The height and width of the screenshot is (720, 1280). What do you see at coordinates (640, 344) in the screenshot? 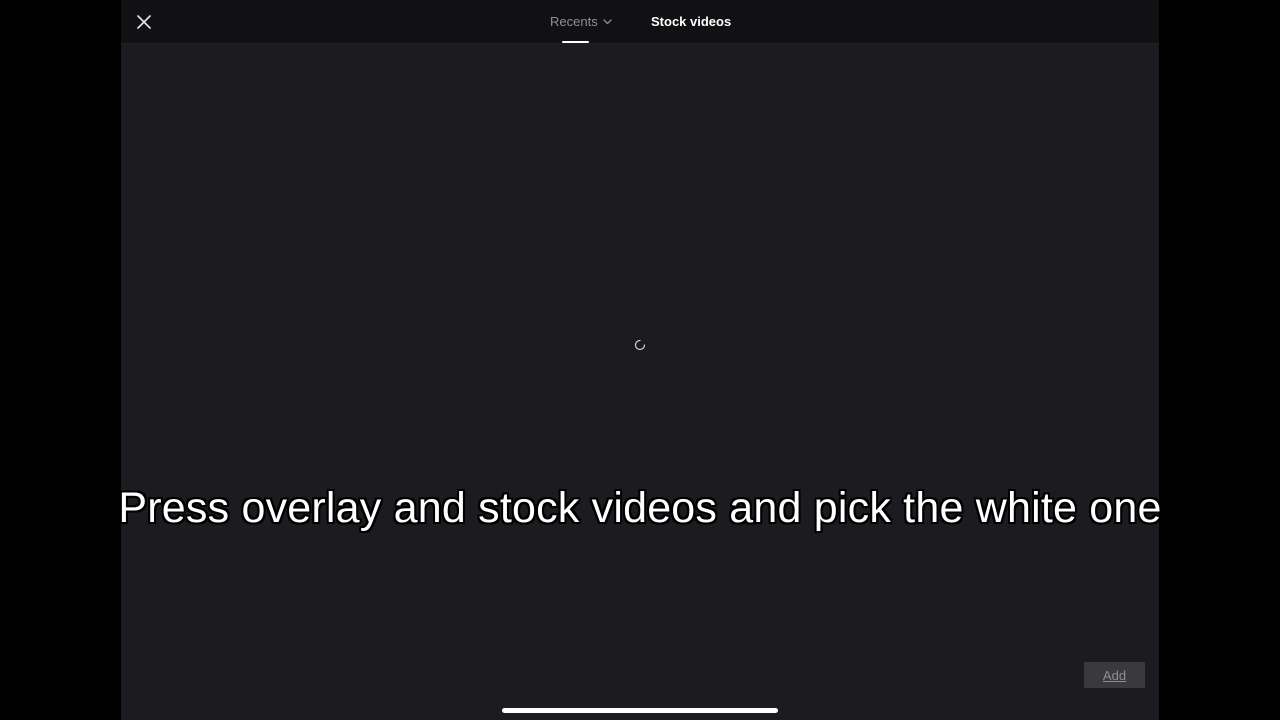
I see `loading-spinner-icon` at bounding box center [640, 344].